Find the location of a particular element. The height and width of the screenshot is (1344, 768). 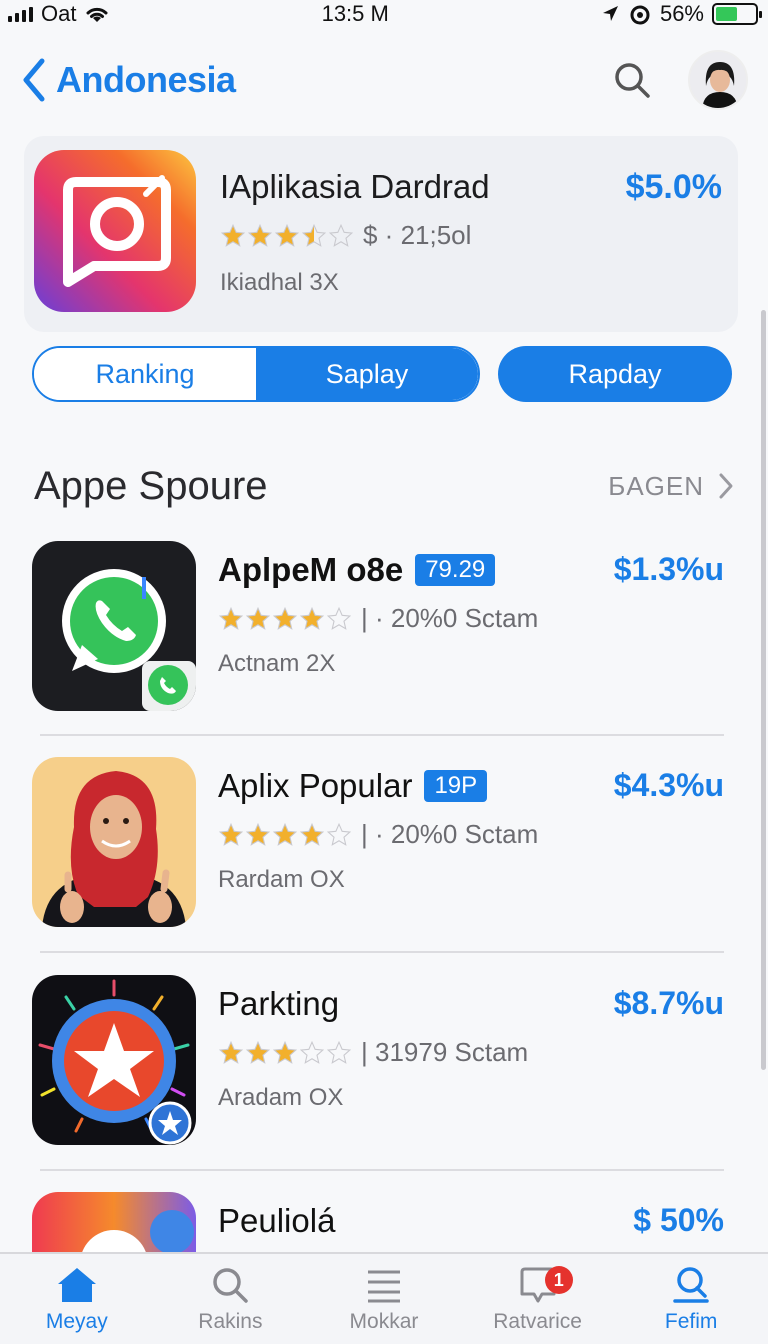

section-header: Appe Spoure БAGEN is located at coordinates (384, 486).